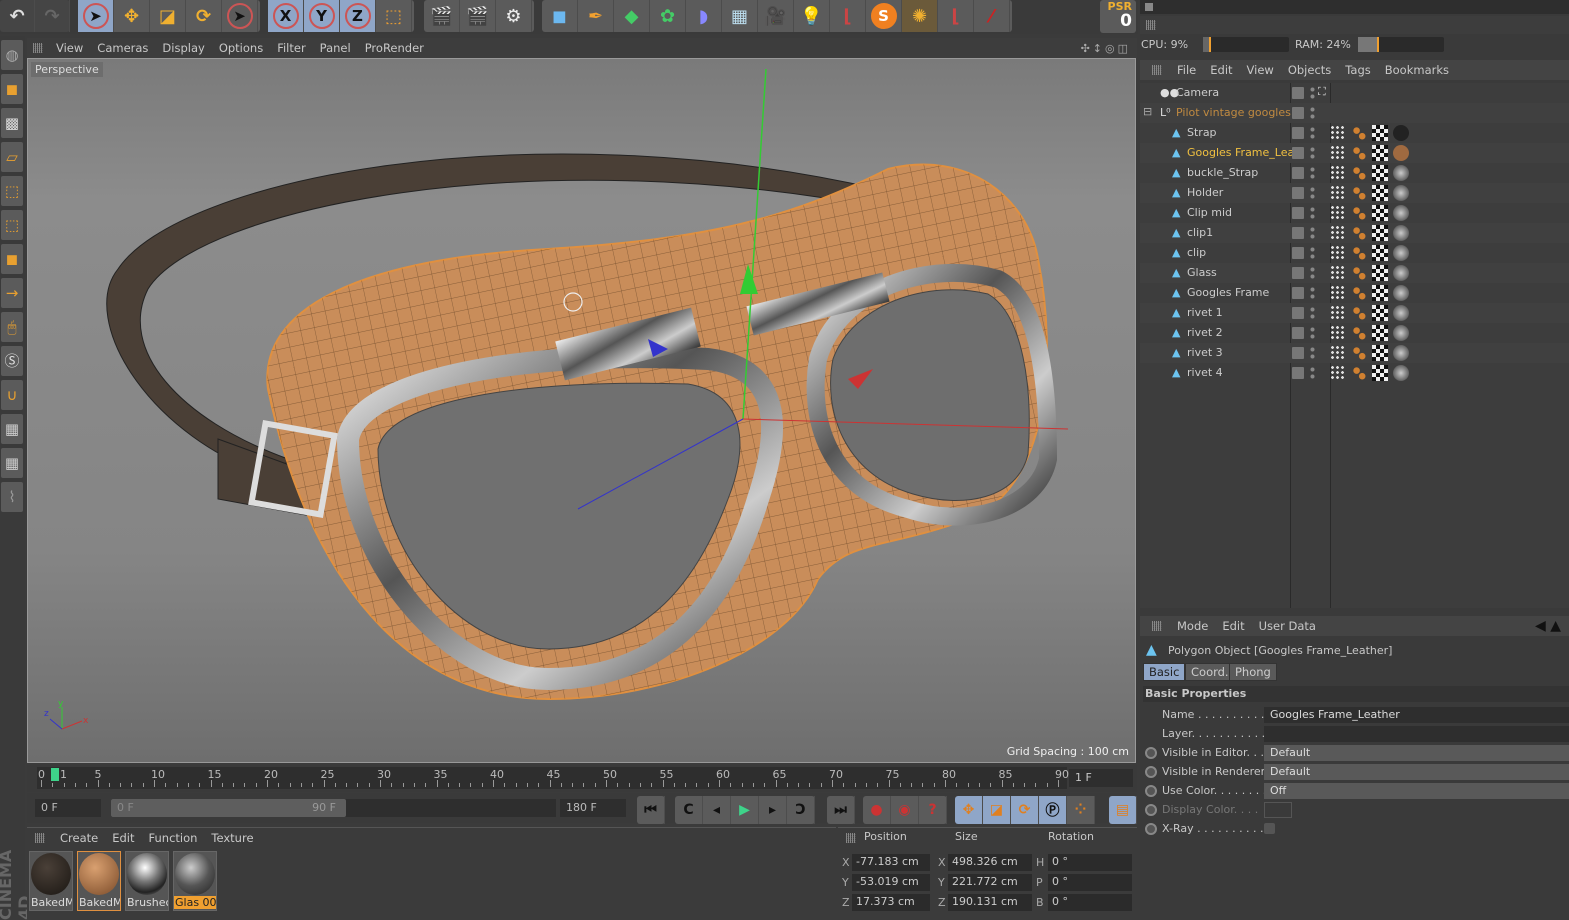 This screenshot has width=1569, height=920. What do you see at coordinates (241, 48) in the screenshot?
I see `menu-options: Options` at bounding box center [241, 48].